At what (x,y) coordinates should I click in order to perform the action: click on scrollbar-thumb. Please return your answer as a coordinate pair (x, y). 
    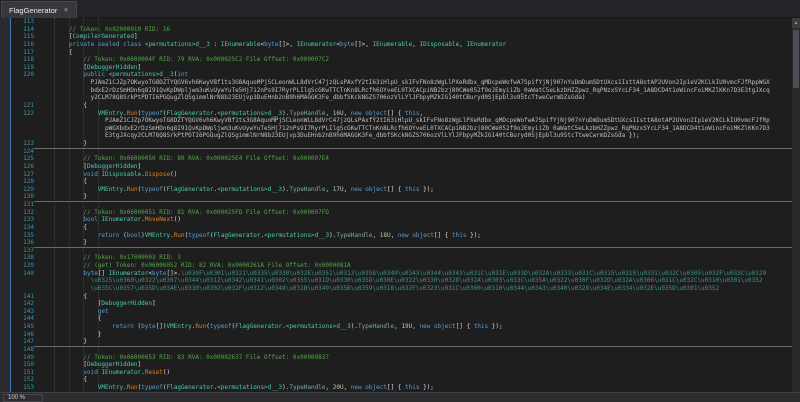
    Looking at the image, I should click on (796, 59).